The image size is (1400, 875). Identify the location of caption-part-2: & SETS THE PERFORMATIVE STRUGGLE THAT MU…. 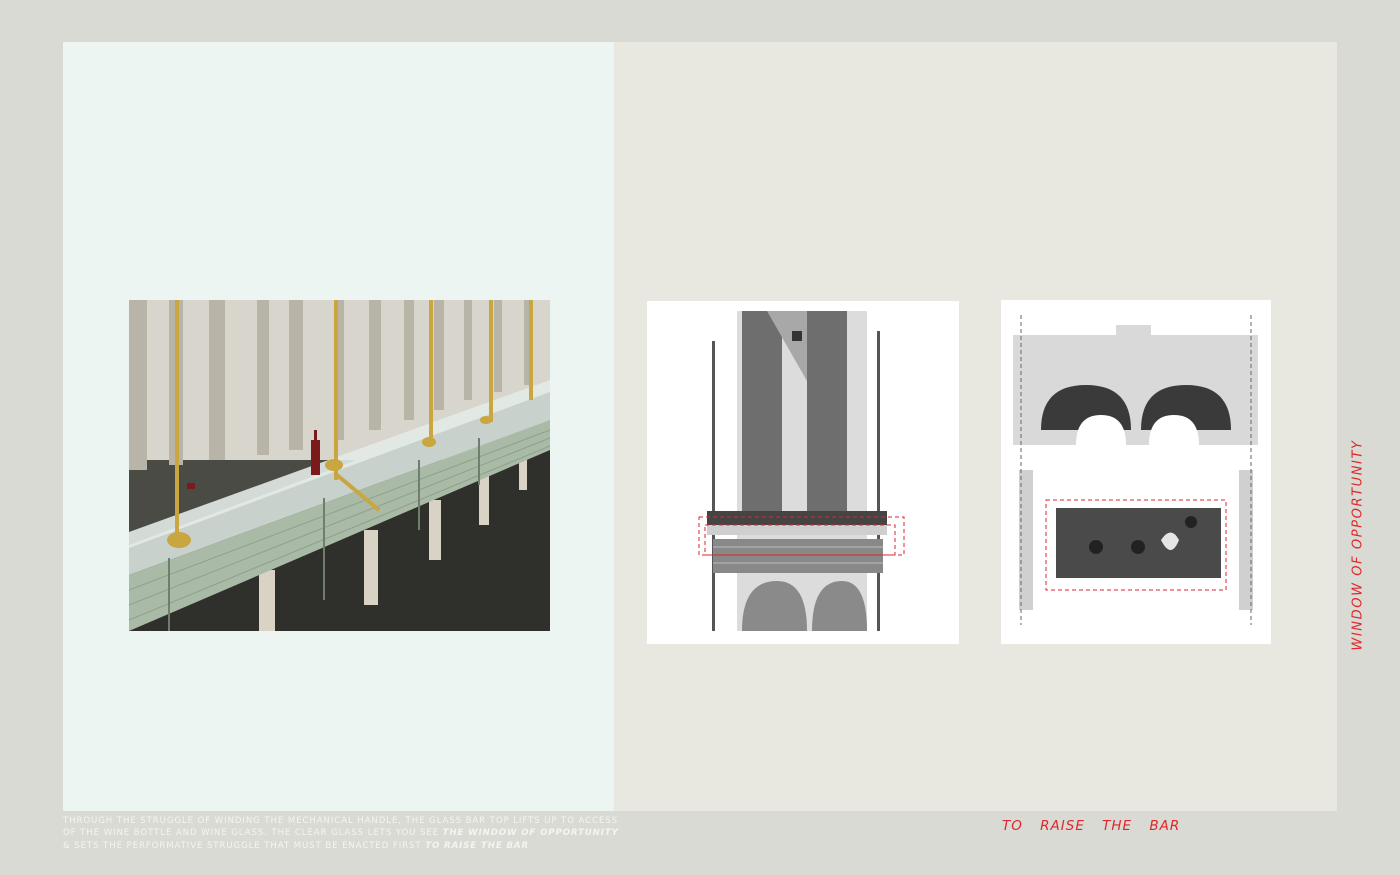
(244, 845).